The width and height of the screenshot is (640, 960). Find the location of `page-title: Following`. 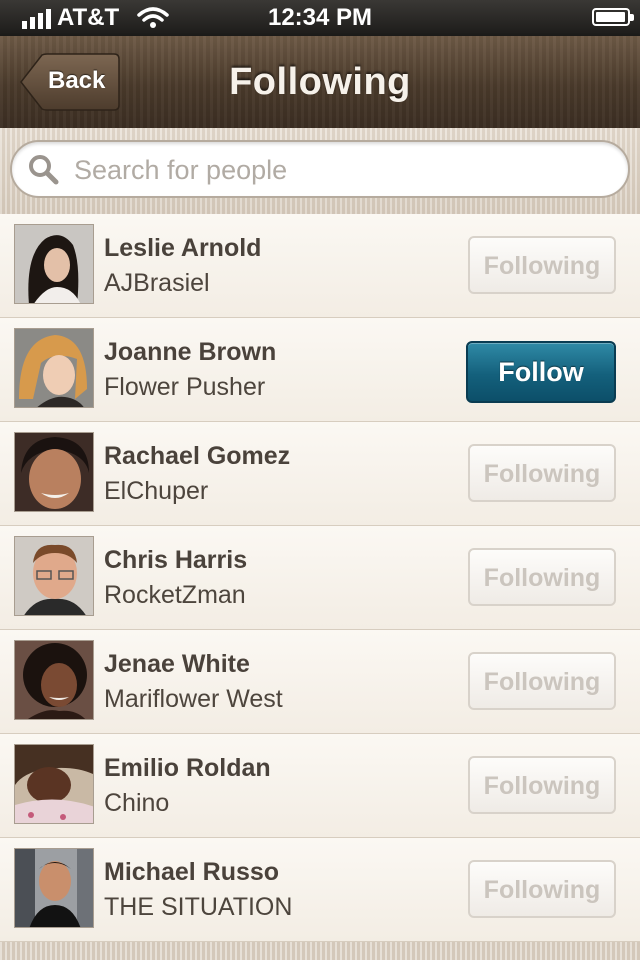

page-title: Following is located at coordinates (320, 82).